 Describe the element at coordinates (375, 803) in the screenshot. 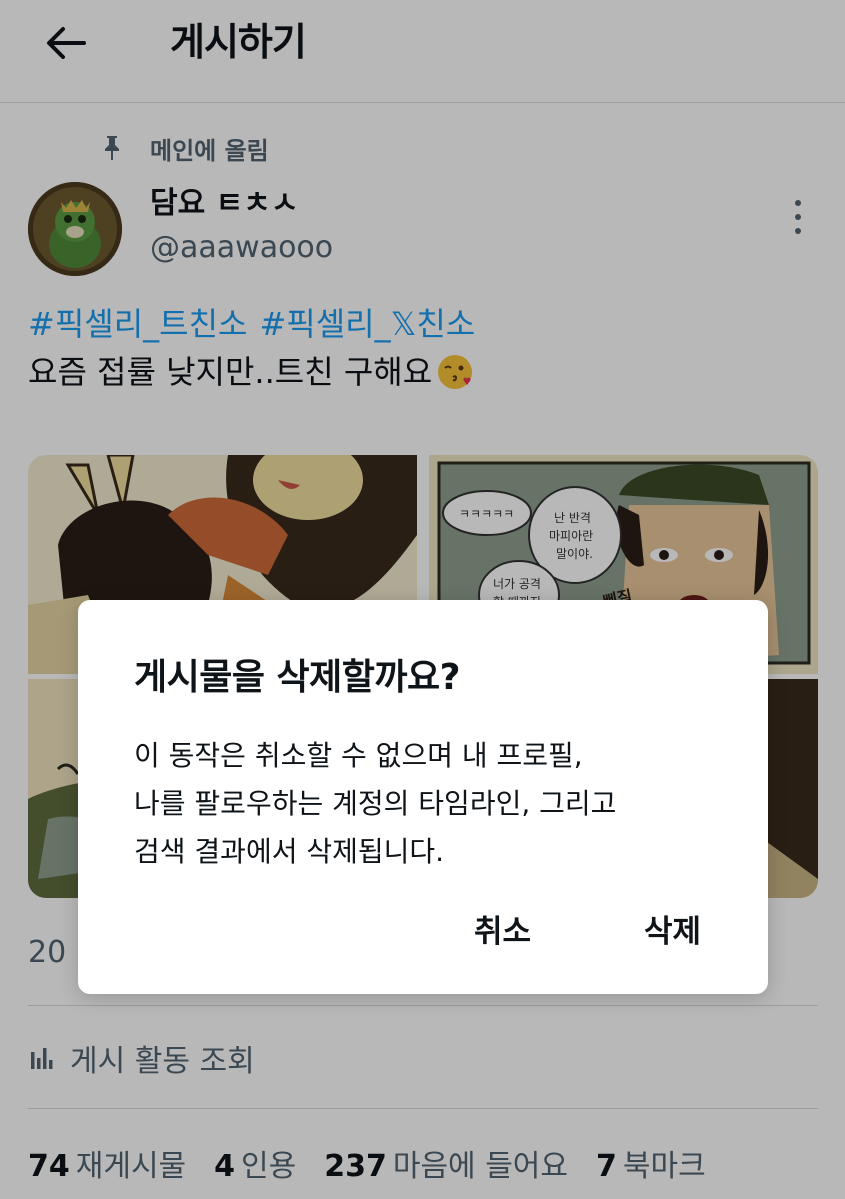

I see `dialog-message-line: 나를 팔로우하는 계정의 타임라인, 그리고` at that location.